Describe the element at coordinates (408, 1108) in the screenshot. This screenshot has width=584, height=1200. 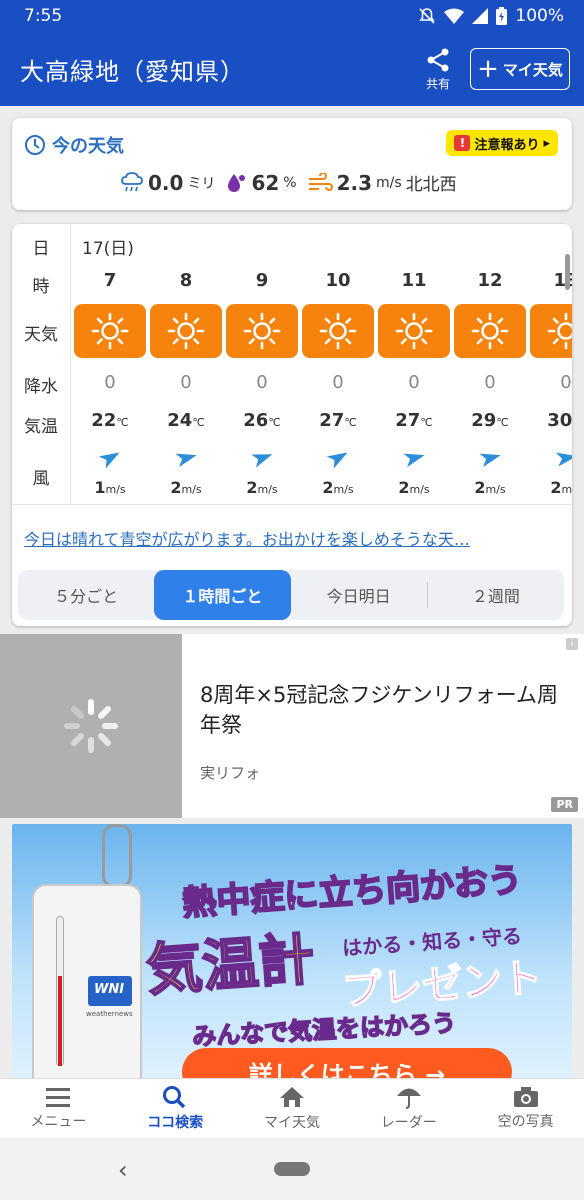
I see `nav-radar: レーダー` at that location.